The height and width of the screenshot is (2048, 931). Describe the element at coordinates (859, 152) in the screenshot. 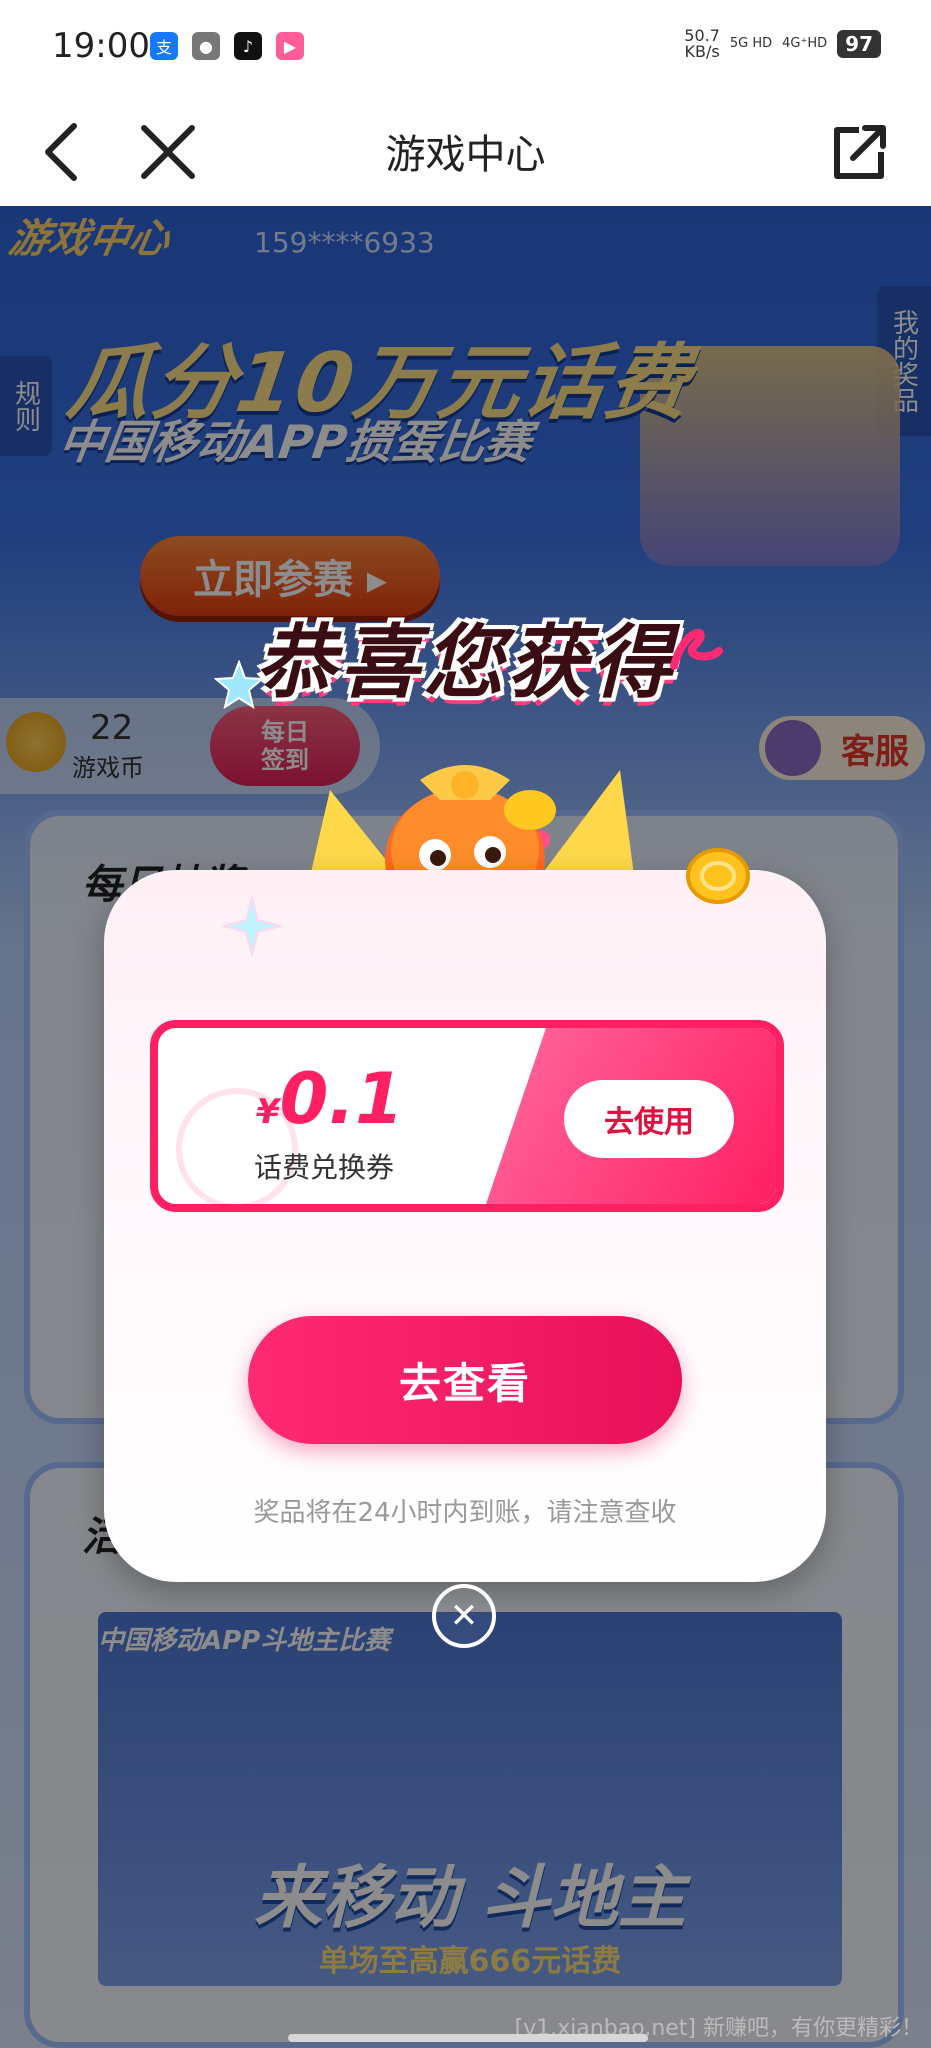

I see `share-icon` at that location.